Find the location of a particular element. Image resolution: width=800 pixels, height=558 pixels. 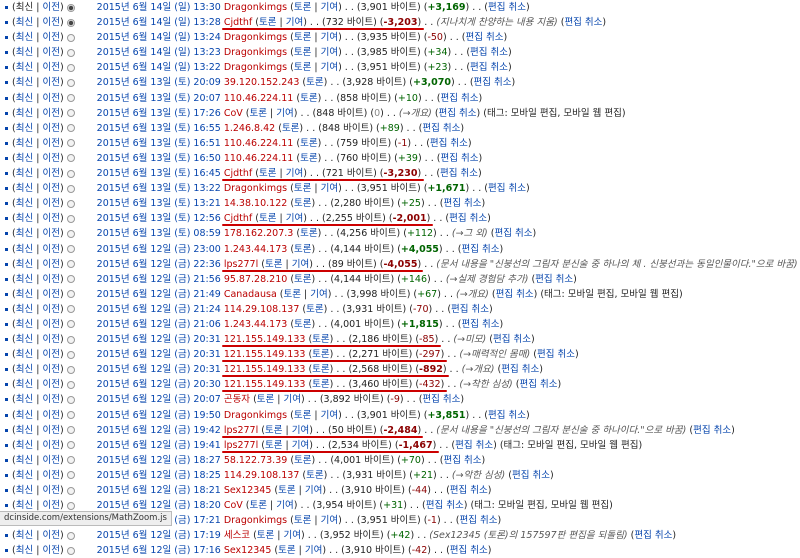

revision-date-link: 2015년 6월 12일 (금) 17:16 is located at coordinates (159, 550).